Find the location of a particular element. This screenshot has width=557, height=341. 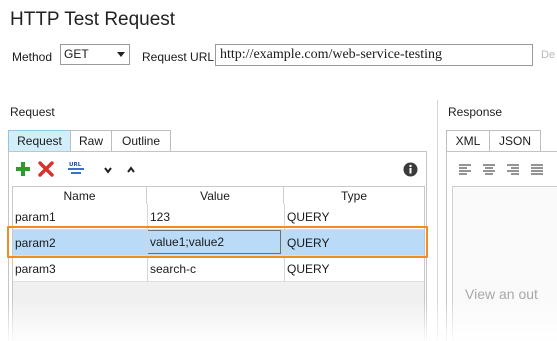

justify-icon is located at coordinates (537, 169).